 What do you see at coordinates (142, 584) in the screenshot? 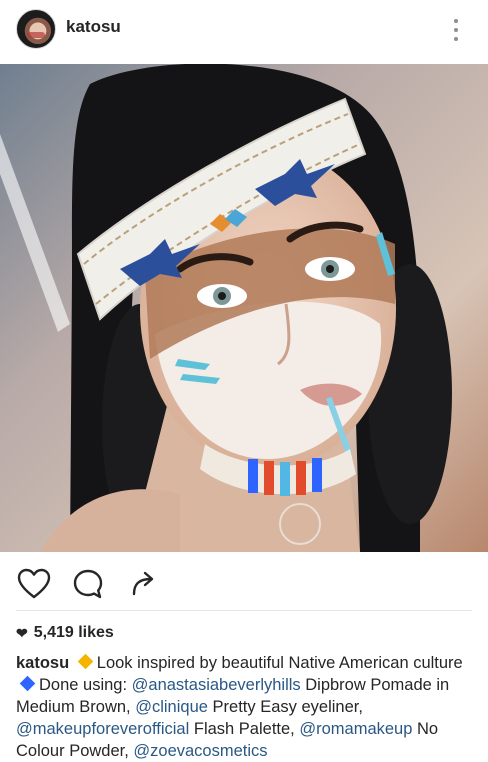
I see `share-arrow-icon` at bounding box center [142, 584].